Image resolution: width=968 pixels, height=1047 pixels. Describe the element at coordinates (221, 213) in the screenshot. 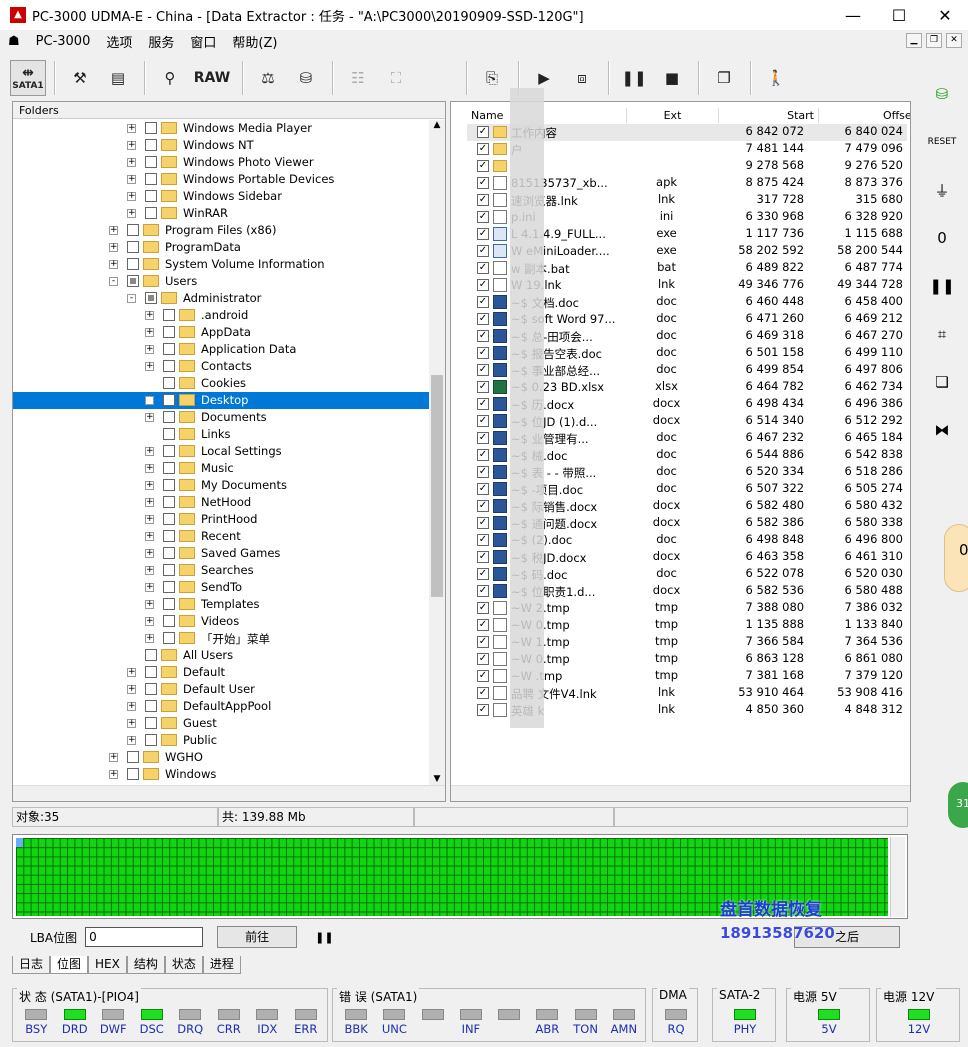

I see `tree-node: + WinRAR` at that location.